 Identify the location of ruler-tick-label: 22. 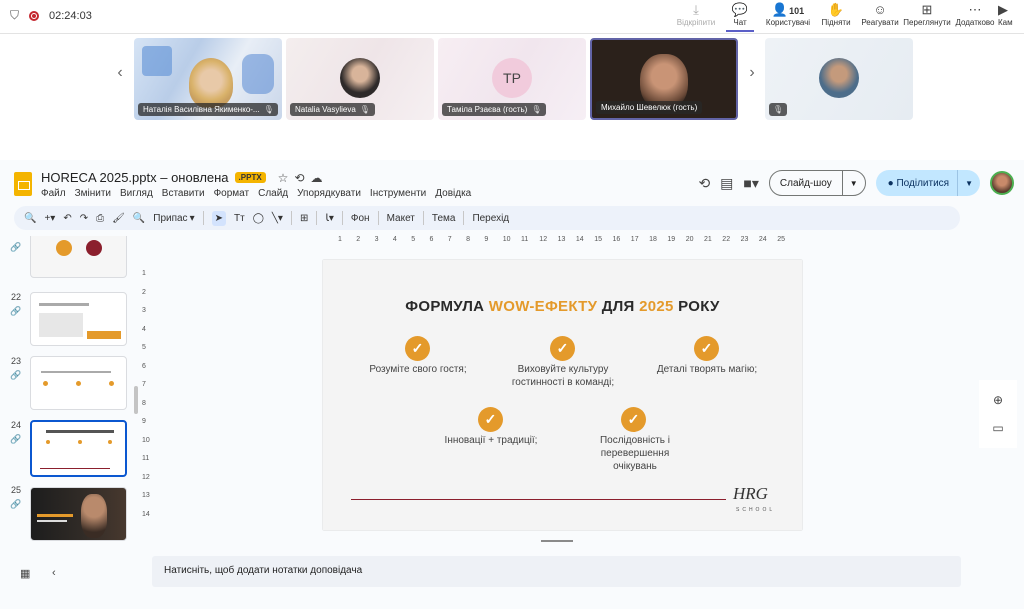
(726, 239).